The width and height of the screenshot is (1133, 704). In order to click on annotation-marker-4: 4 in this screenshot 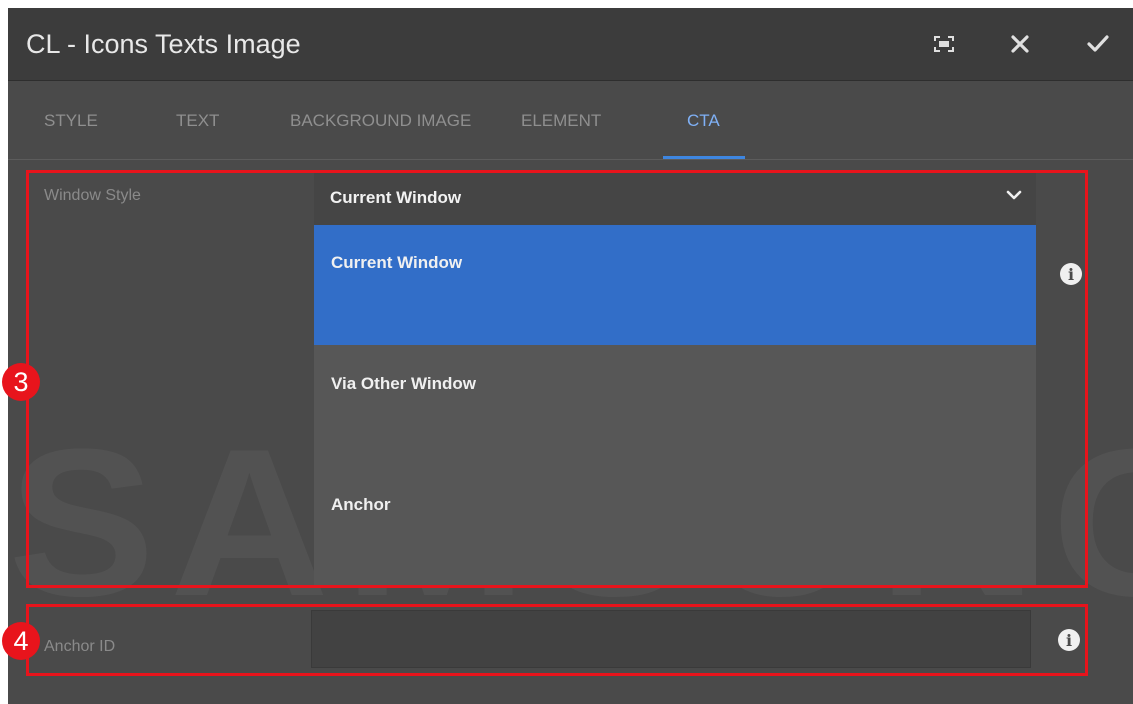, I will do `click(21, 641)`.